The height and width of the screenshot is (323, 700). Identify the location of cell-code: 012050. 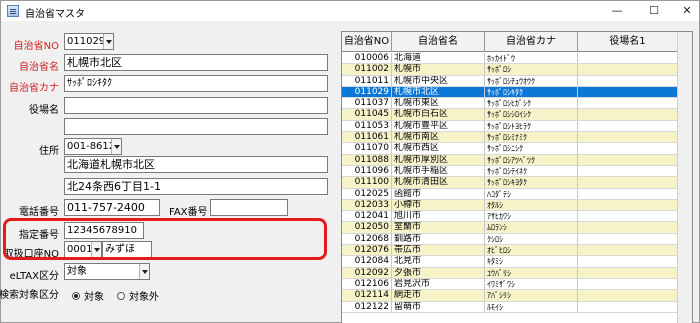
(367, 228).